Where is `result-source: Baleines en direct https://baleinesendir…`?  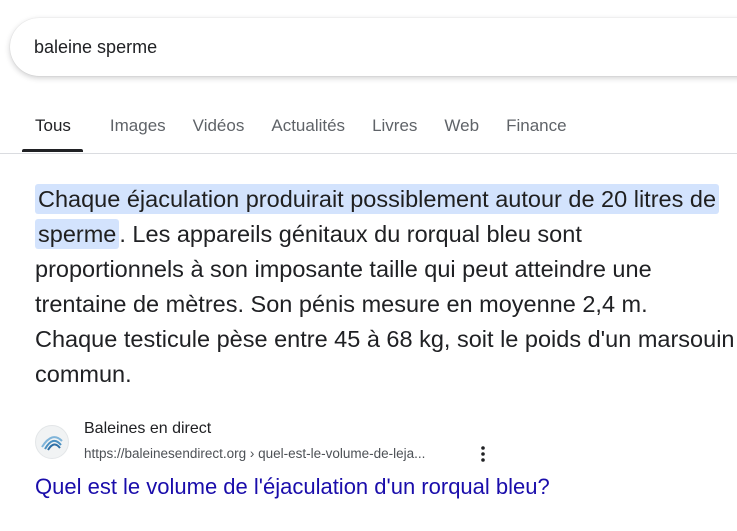 result-source: Baleines en direct https://baleinesendir… is located at coordinates (385, 443).